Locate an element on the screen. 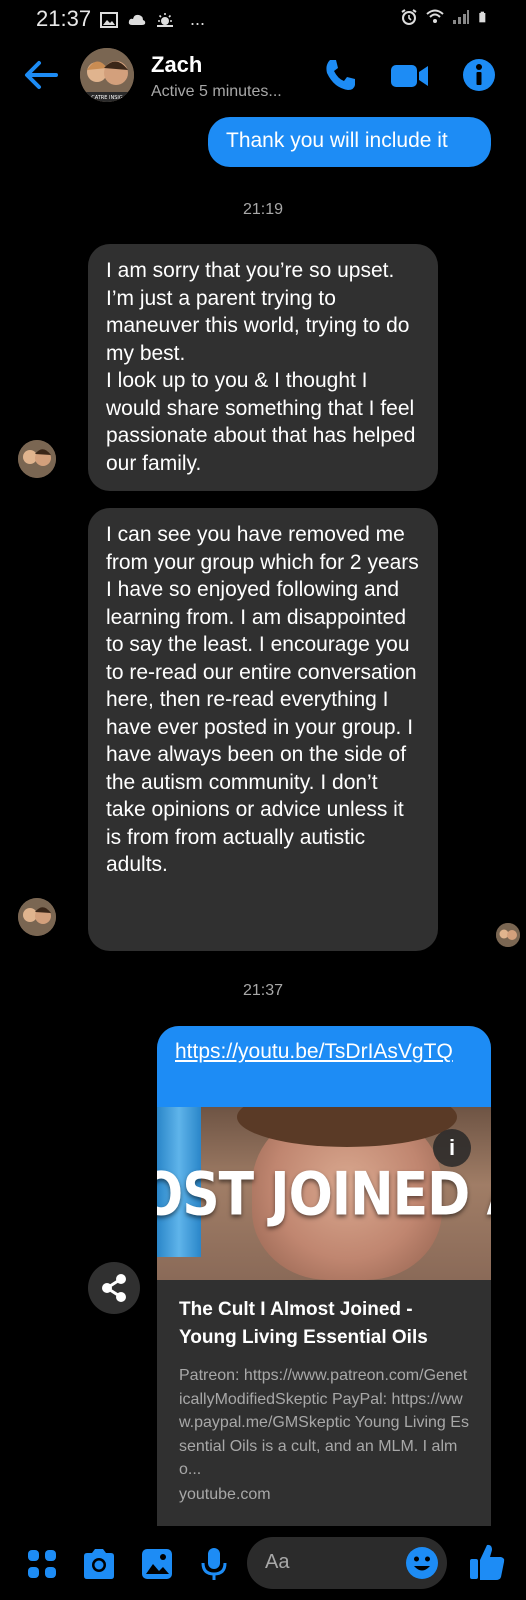 The image size is (526, 1600). seen-indicator-avatar is located at coordinates (508, 935).